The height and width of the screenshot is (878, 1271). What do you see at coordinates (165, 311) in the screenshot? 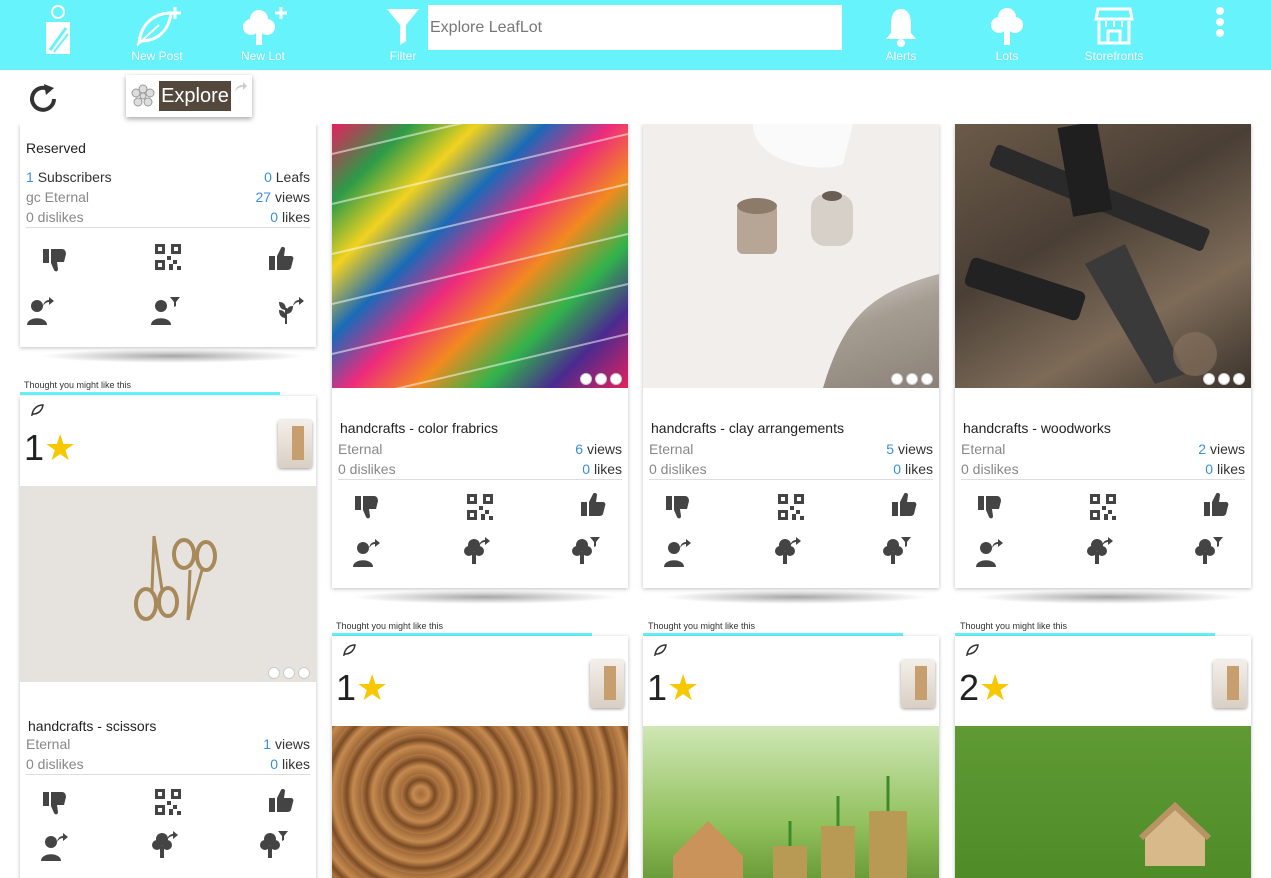
I see `user-filter-icon` at bounding box center [165, 311].